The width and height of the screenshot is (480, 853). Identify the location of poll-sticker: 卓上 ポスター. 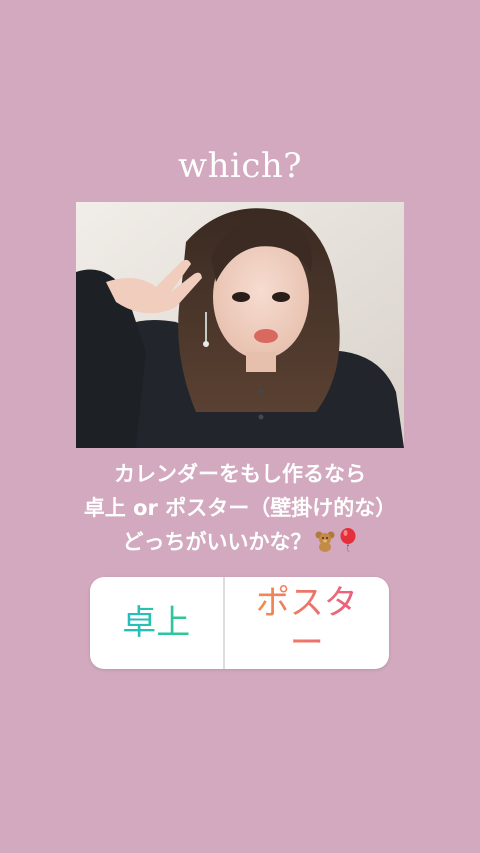
(239, 623).